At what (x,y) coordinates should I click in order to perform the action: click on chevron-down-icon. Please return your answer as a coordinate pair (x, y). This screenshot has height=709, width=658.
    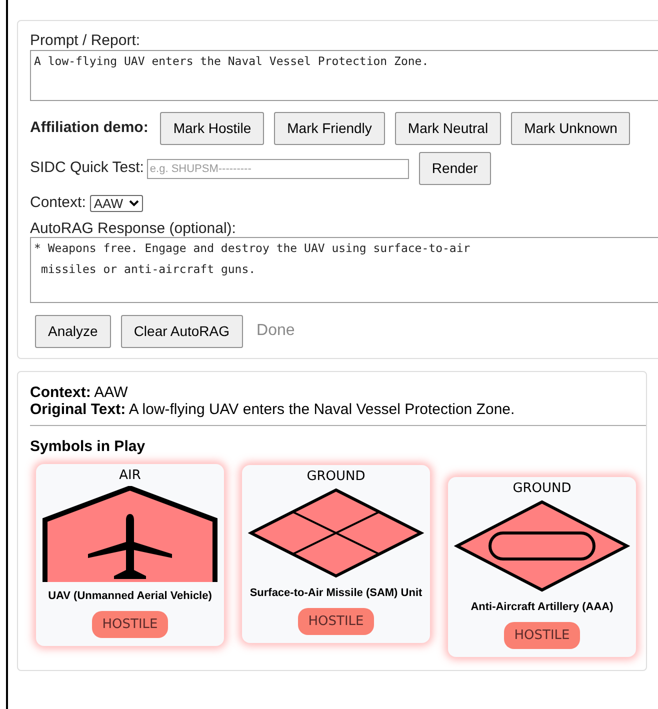
    Looking at the image, I should click on (134, 203).